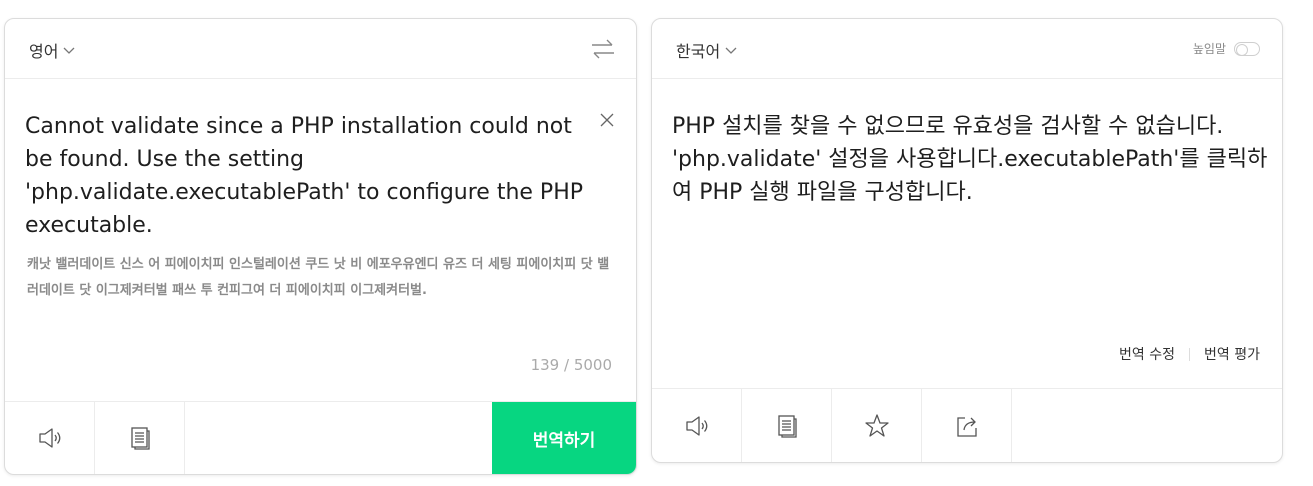  What do you see at coordinates (1209, 49) in the screenshot?
I see `honorific-label: 높임말` at bounding box center [1209, 49].